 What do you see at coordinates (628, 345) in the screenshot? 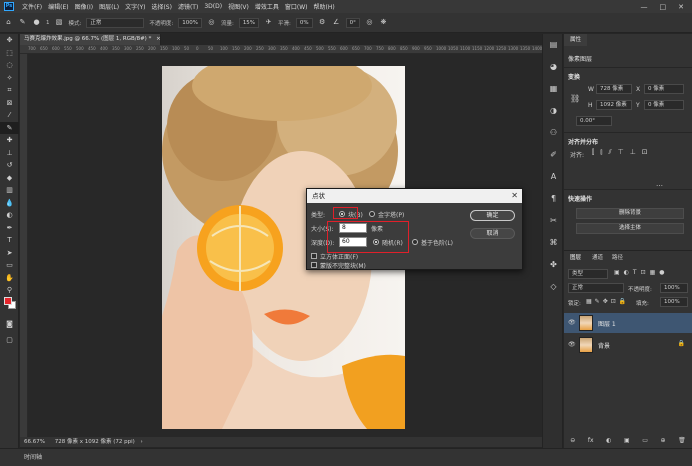
I see `layer-row-background: 👁 背景 🔒` at bounding box center [628, 345].